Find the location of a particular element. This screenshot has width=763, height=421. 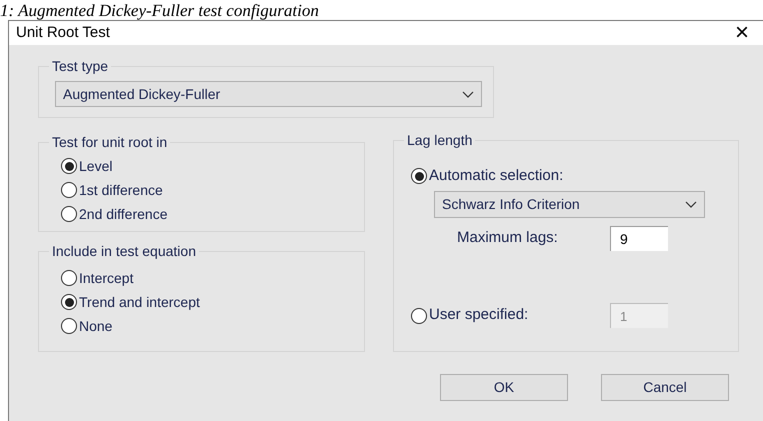

close-button: × is located at coordinates (741, 33).